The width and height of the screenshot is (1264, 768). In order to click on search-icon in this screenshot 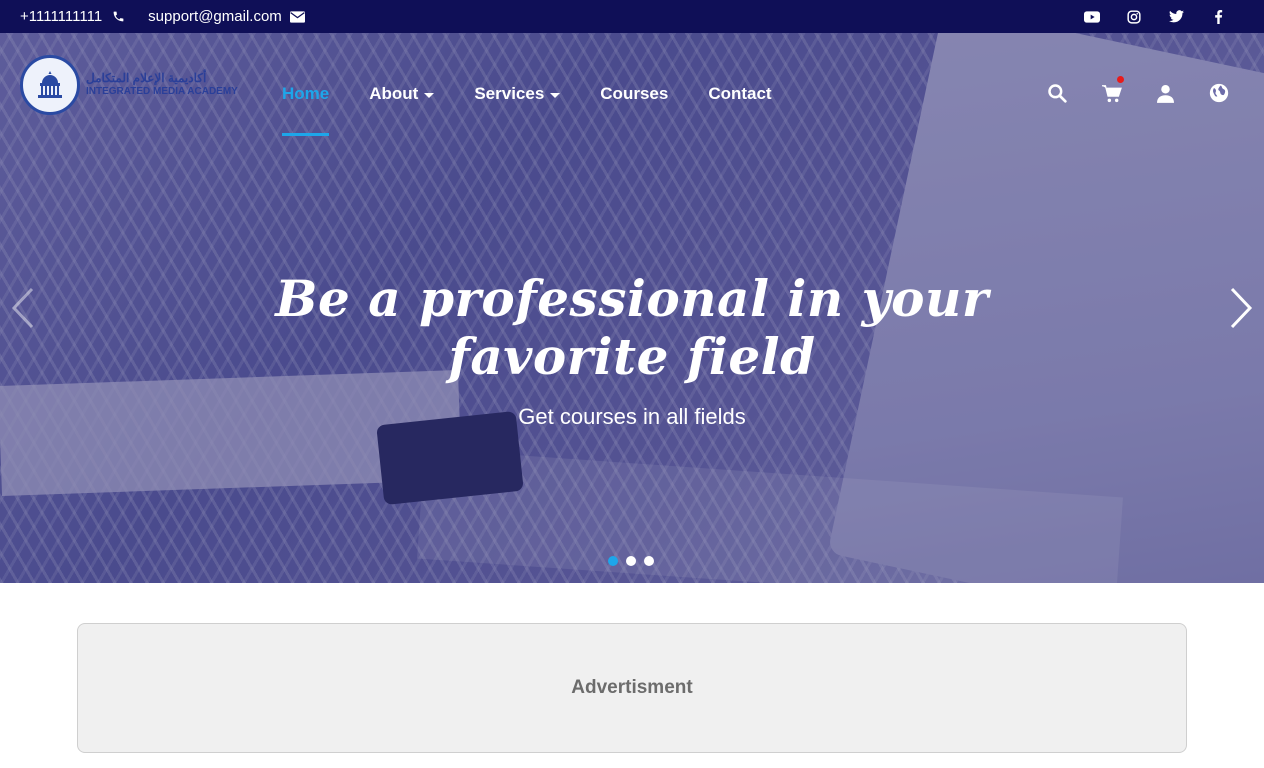, I will do `click(1057, 93)`.